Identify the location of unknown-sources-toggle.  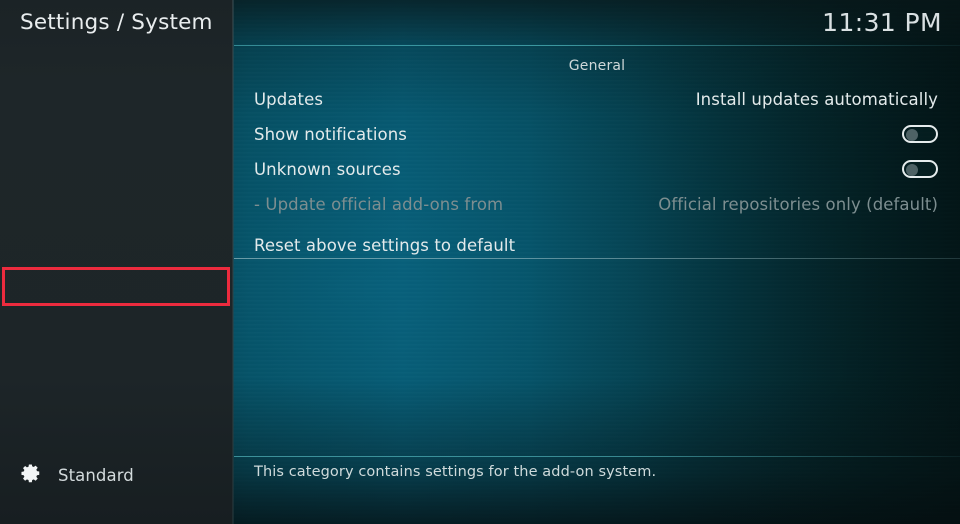
(920, 169).